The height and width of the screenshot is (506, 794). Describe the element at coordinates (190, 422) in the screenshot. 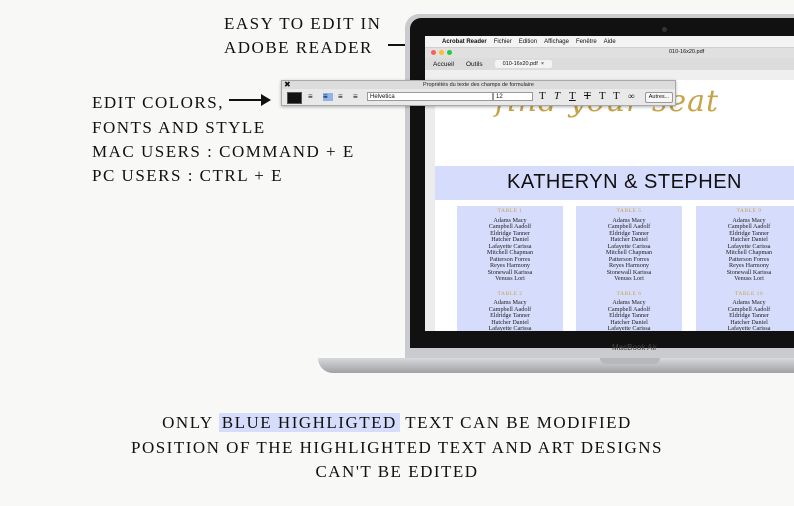

I see `footer-prefix: ONLY` at that location.